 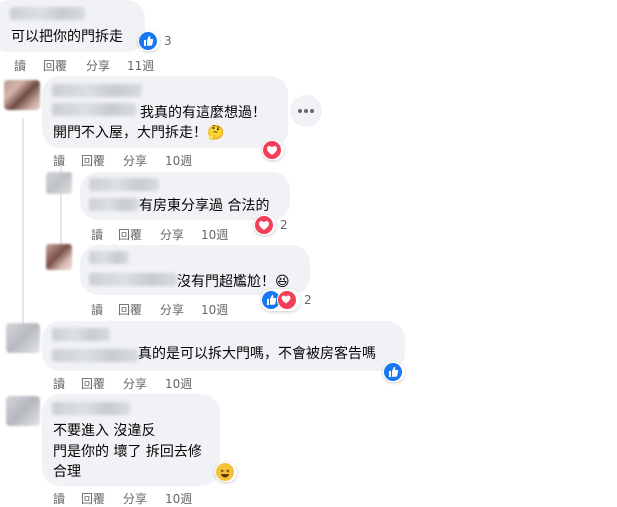 What do you see at coordinates (114, 65) in the screenshot?
I see `comment-actions: 讀 回覆 分享 11週` at bounding box center [114, 65].